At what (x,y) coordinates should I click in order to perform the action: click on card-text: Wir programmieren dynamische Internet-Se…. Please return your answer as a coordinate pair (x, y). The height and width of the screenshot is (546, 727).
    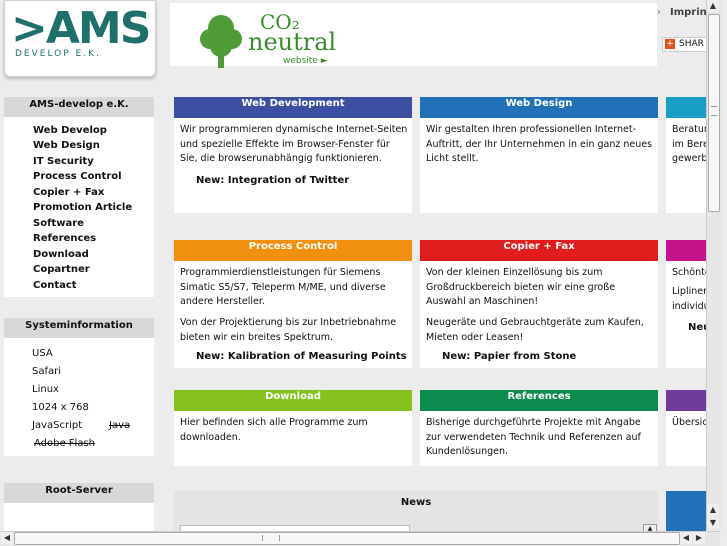
    Looking at the image, I should click on (294, 144).